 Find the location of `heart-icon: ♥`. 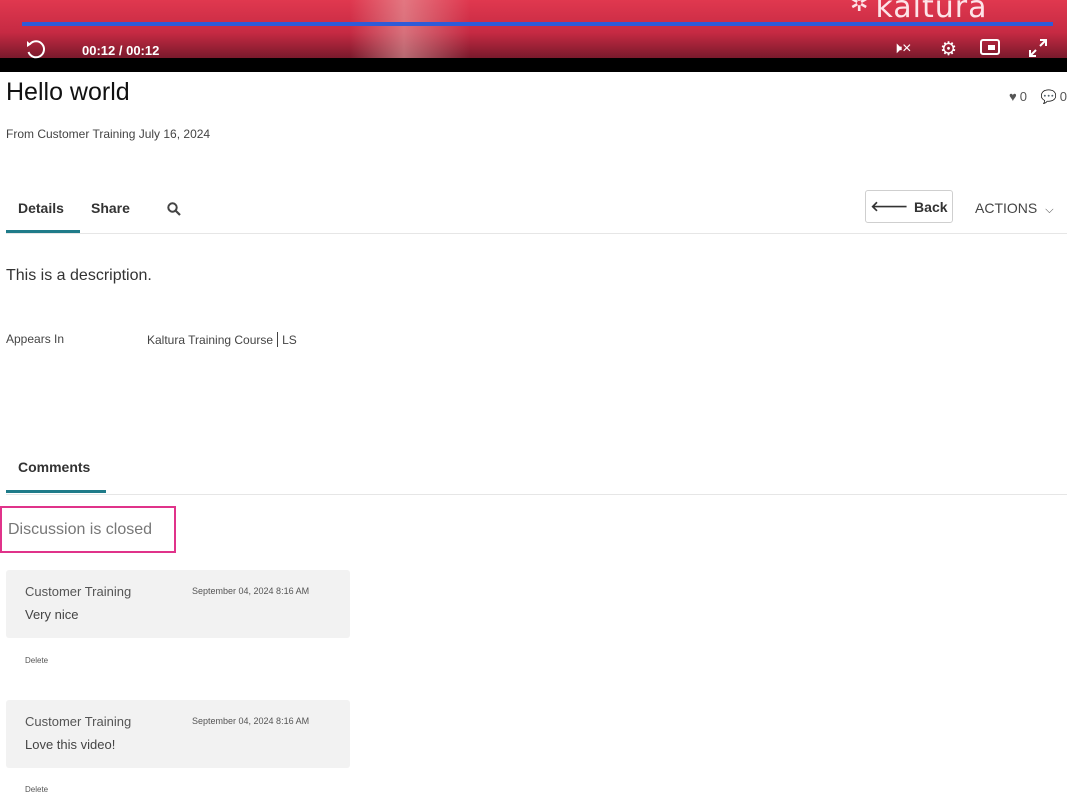

heart-icon: ♥ is located at coordinates (1013, 96).